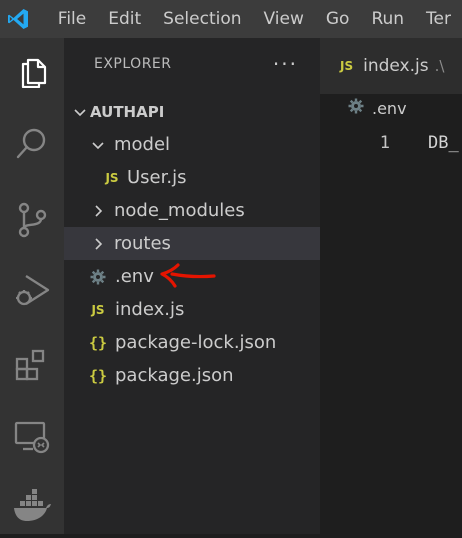 This screenshot has width=462, height=538. What do you see at coordinates (192, 64) in the screenshot?
I see `explorer-header: EXPLORER ···` at bounding box center [192, 64].